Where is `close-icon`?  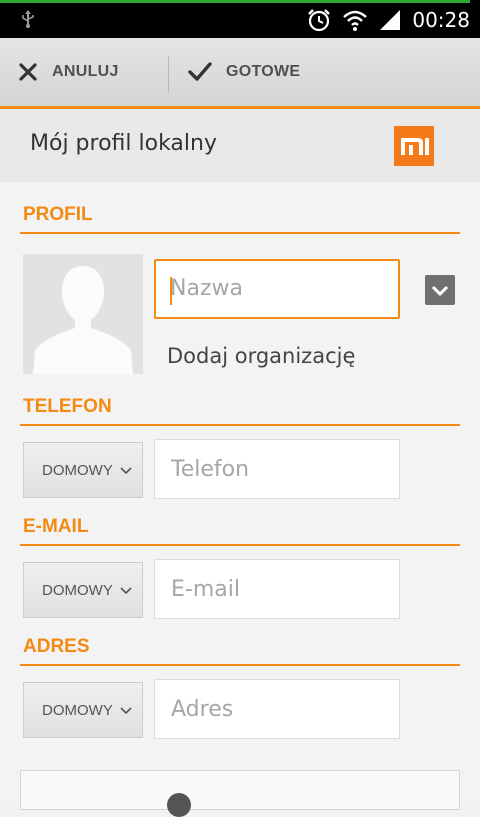 close-icon is located at coordinates (28, 72).